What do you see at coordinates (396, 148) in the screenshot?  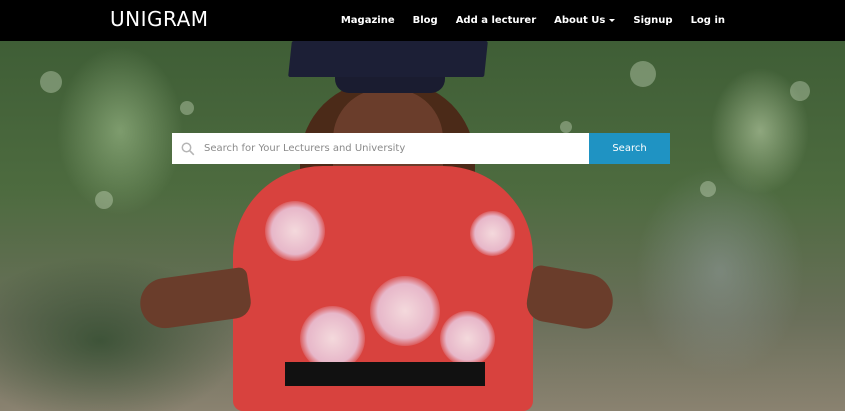 I see `search-input` at bounding box center [396, 148].